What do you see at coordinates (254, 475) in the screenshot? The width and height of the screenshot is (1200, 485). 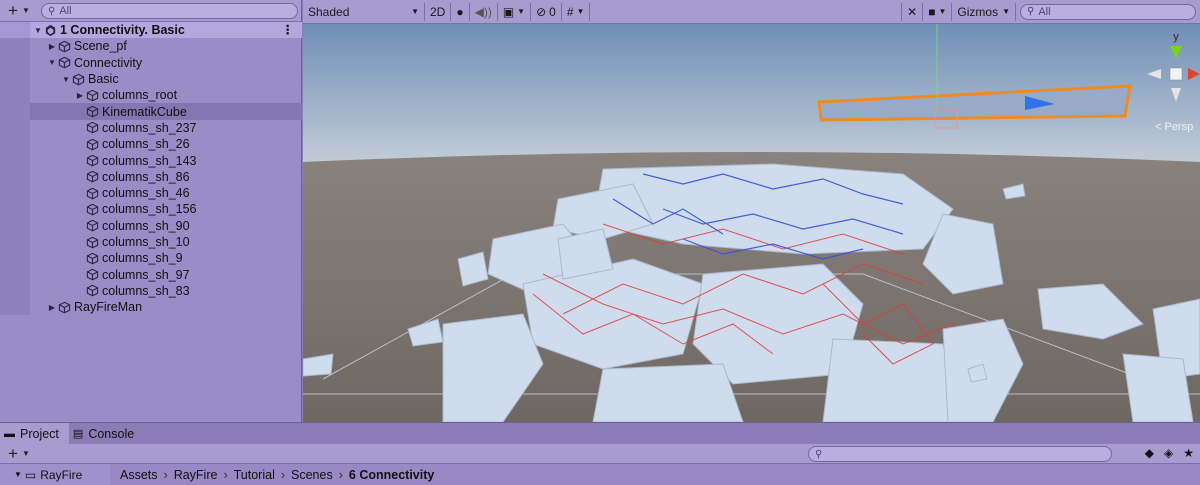 I see `breadcrumb-item: Tutorial` at bounding box center [254, 475].